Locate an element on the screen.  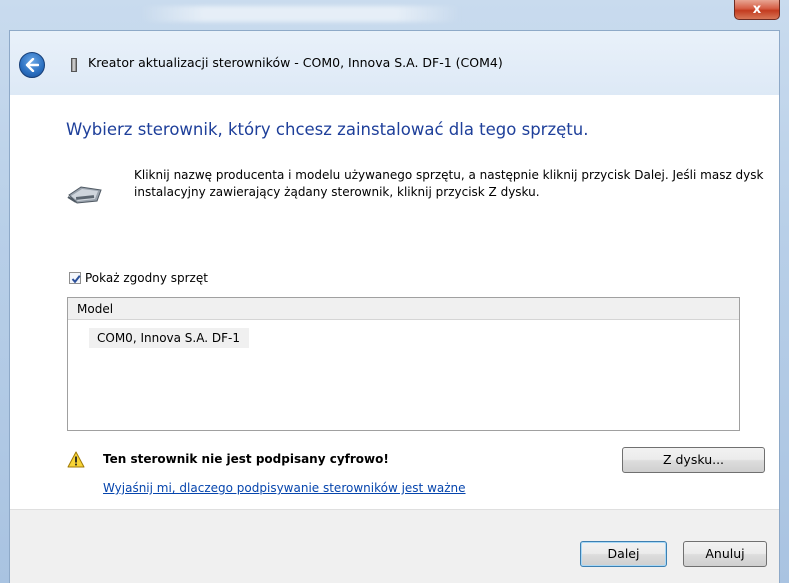
next-button: Dalej is located at coordinates (623, 554).